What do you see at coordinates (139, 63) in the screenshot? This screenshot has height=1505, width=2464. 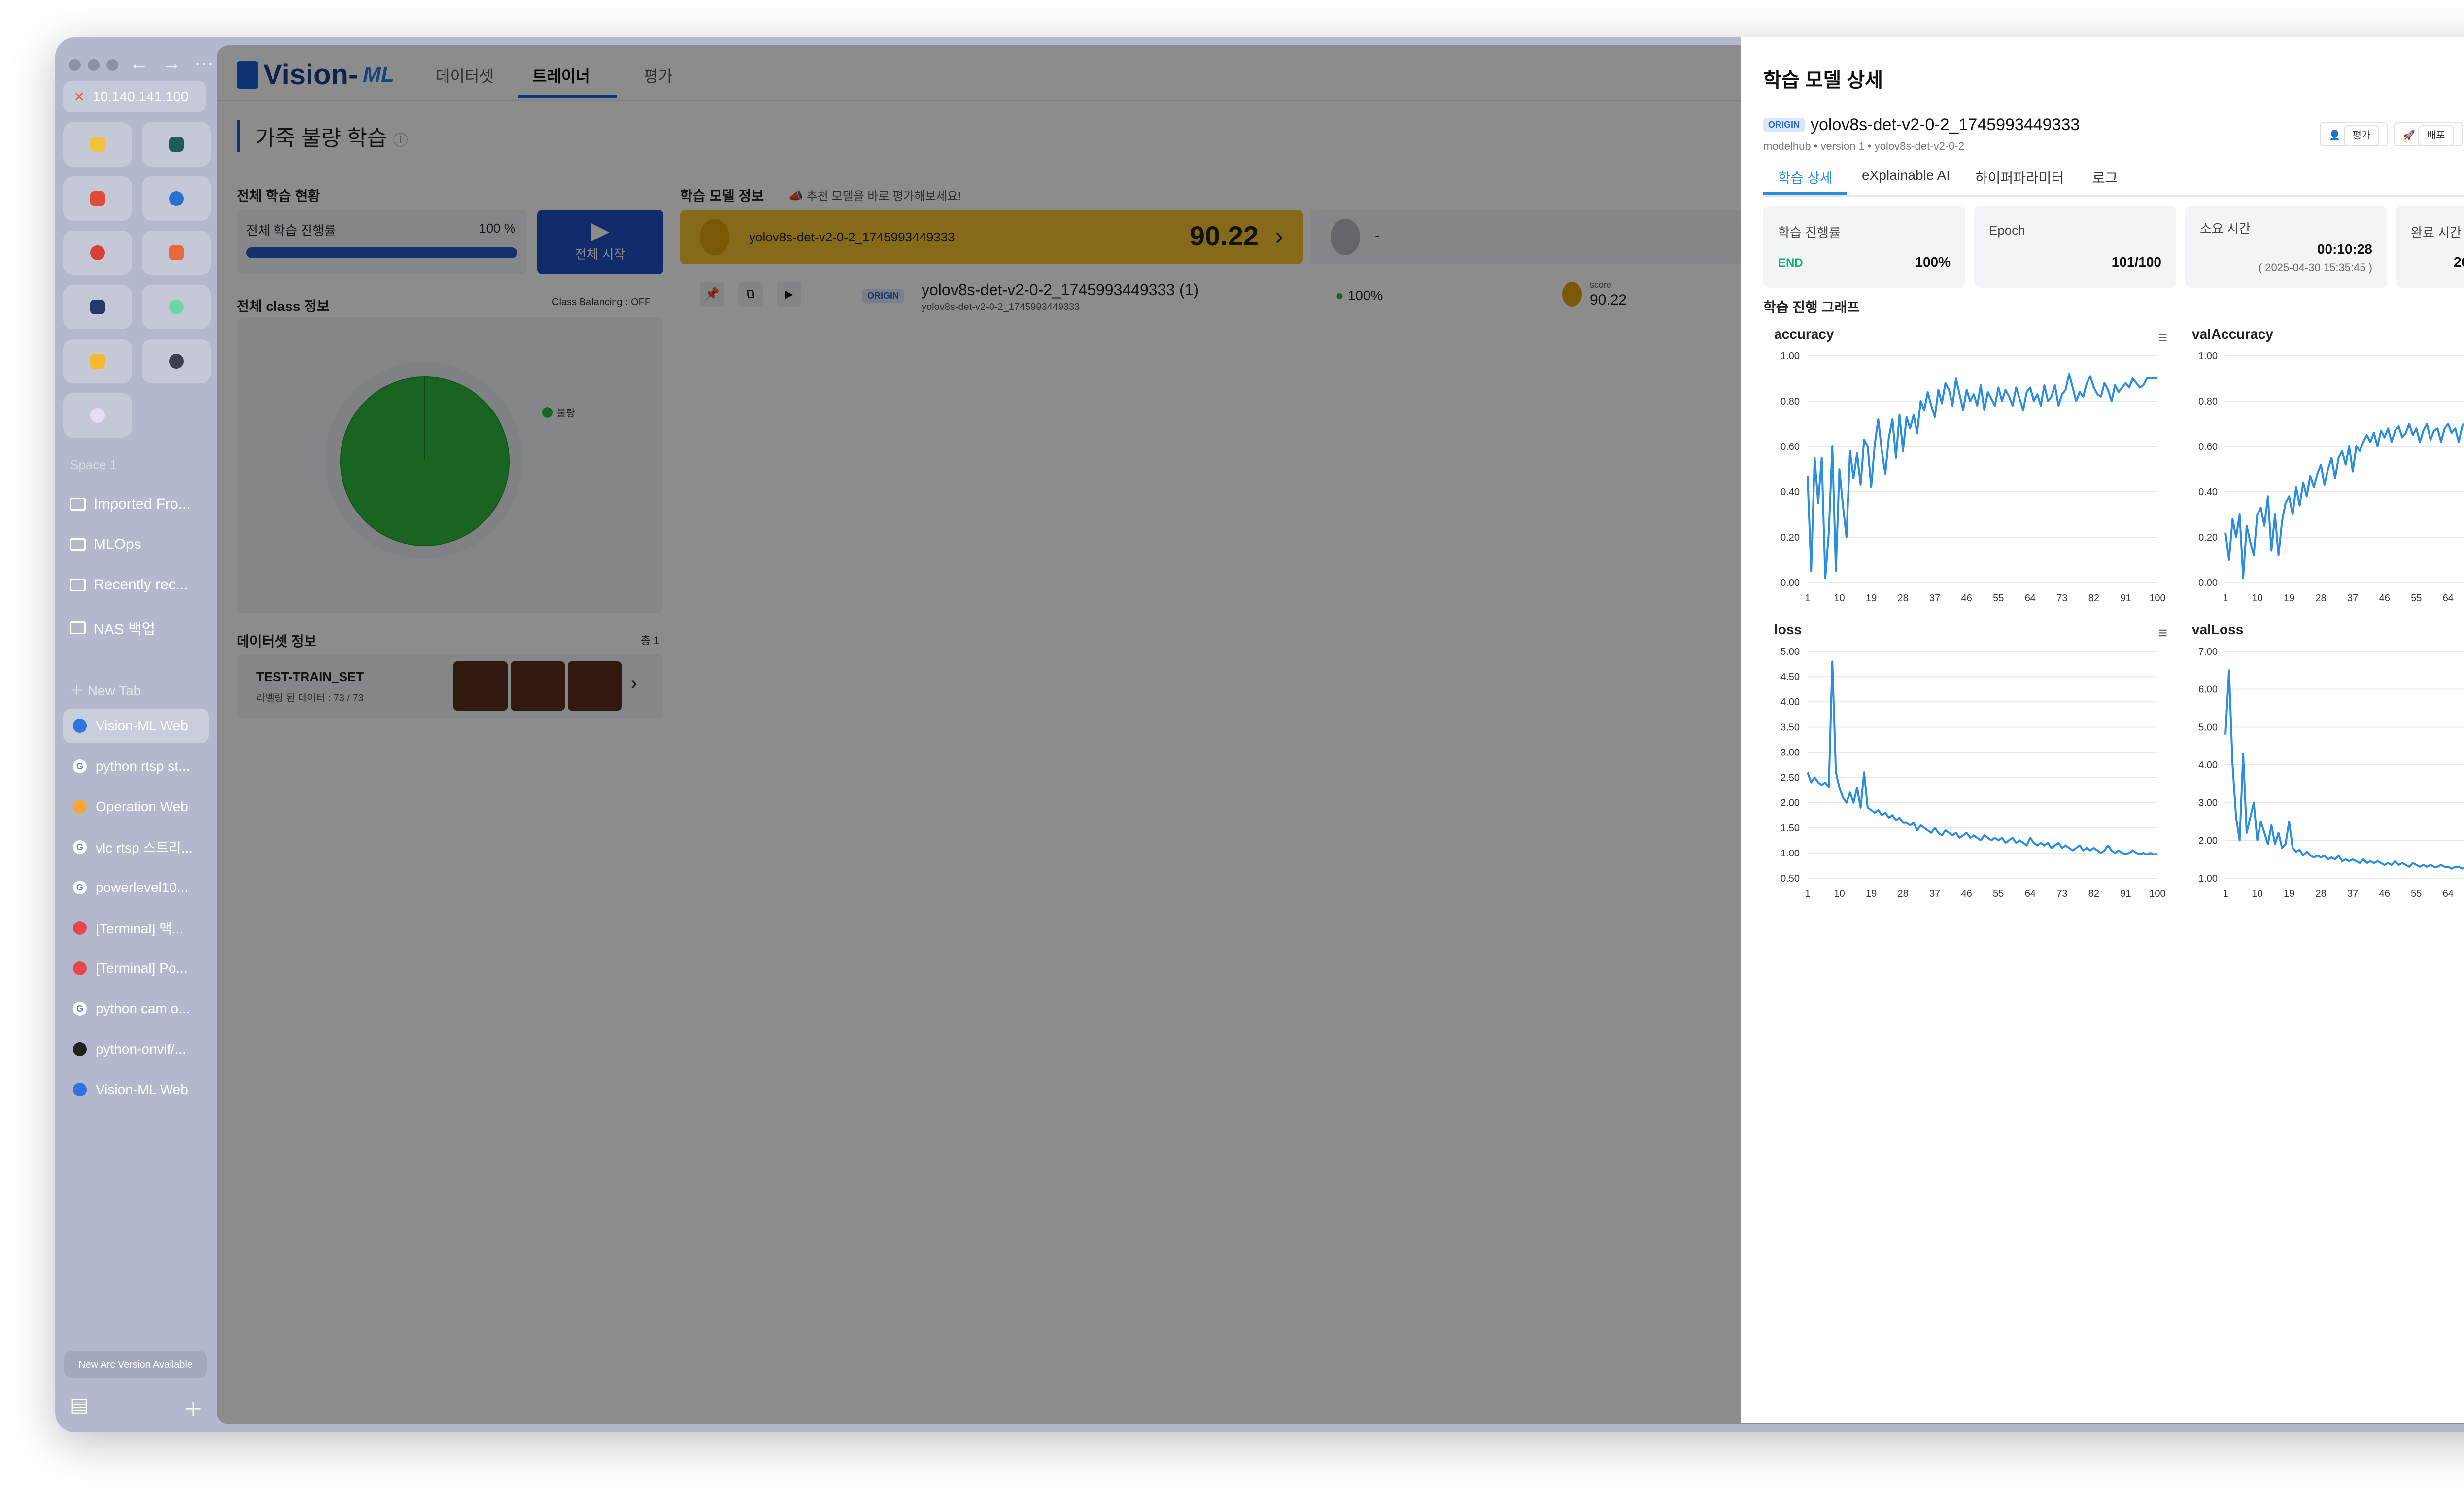 I see `back-arrow-icon: ←` at bounding box center [139, 63].